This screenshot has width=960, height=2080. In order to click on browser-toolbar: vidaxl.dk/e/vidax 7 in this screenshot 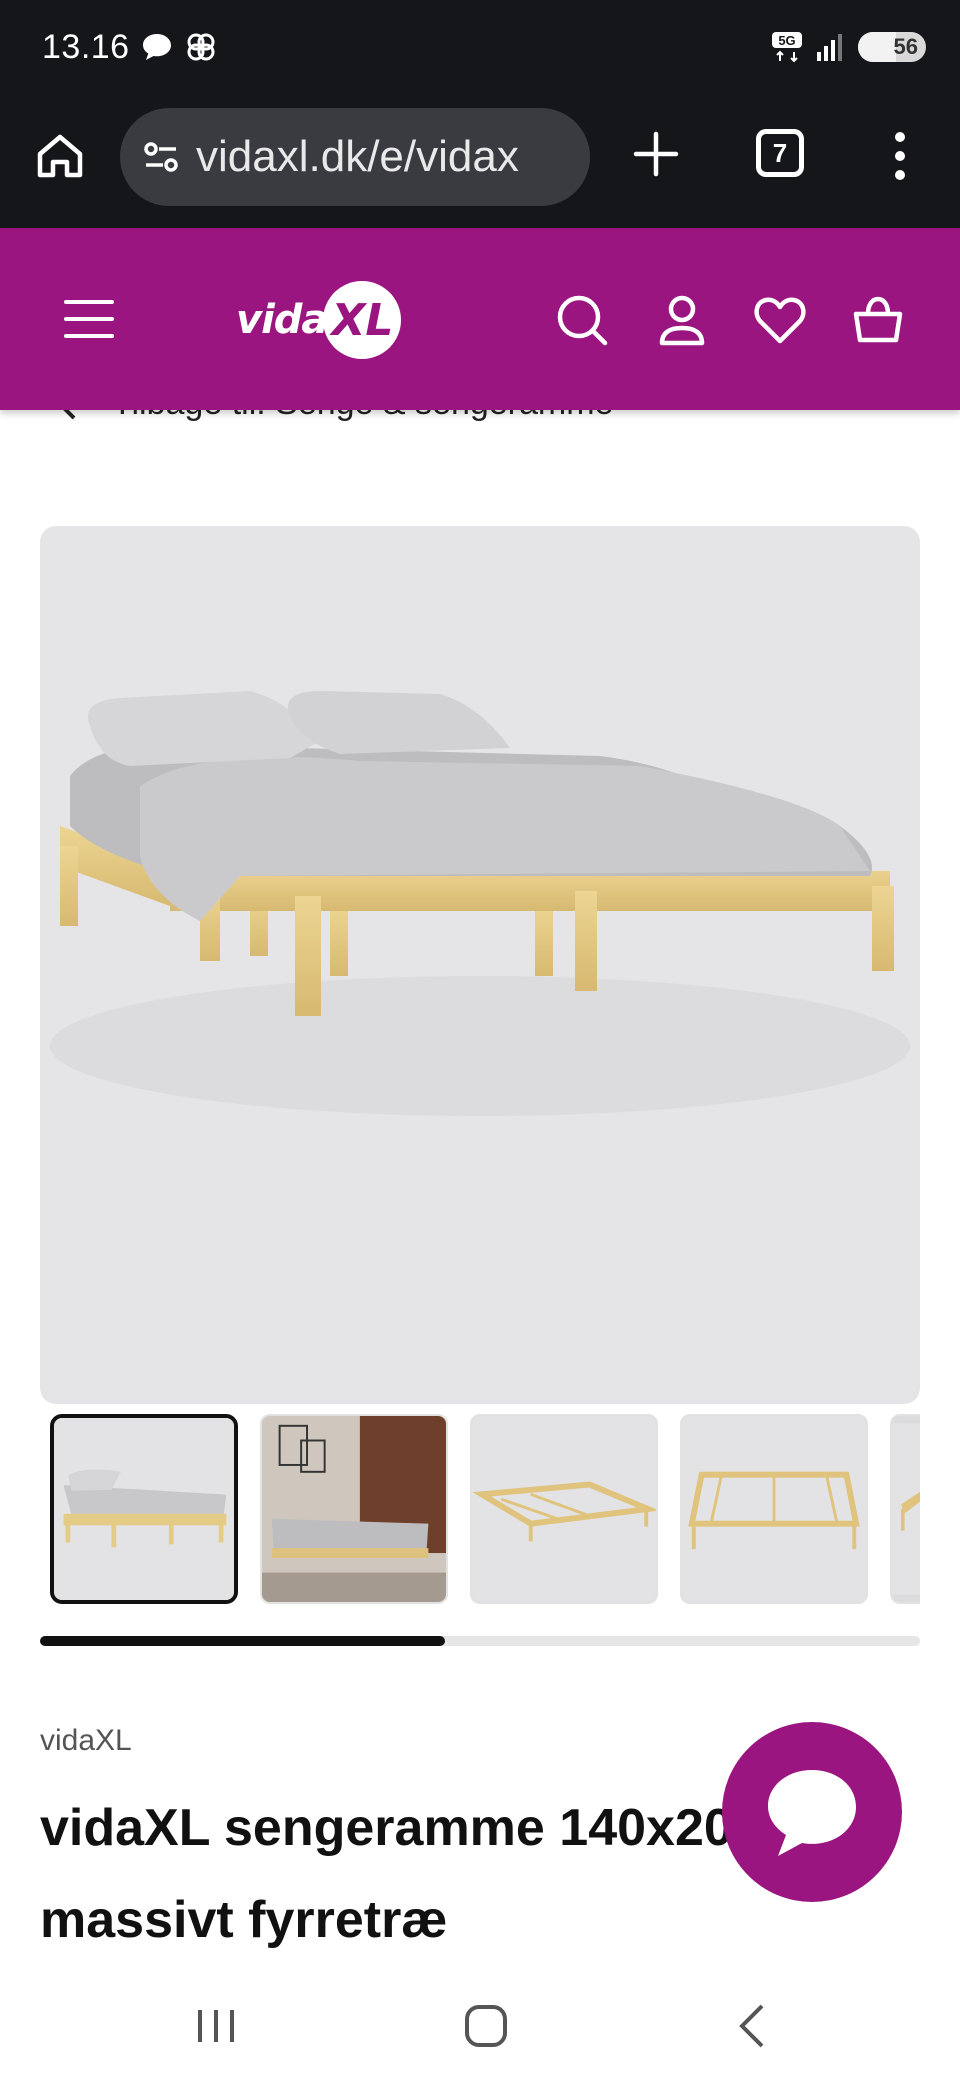, I will do `click(480, 164)`.